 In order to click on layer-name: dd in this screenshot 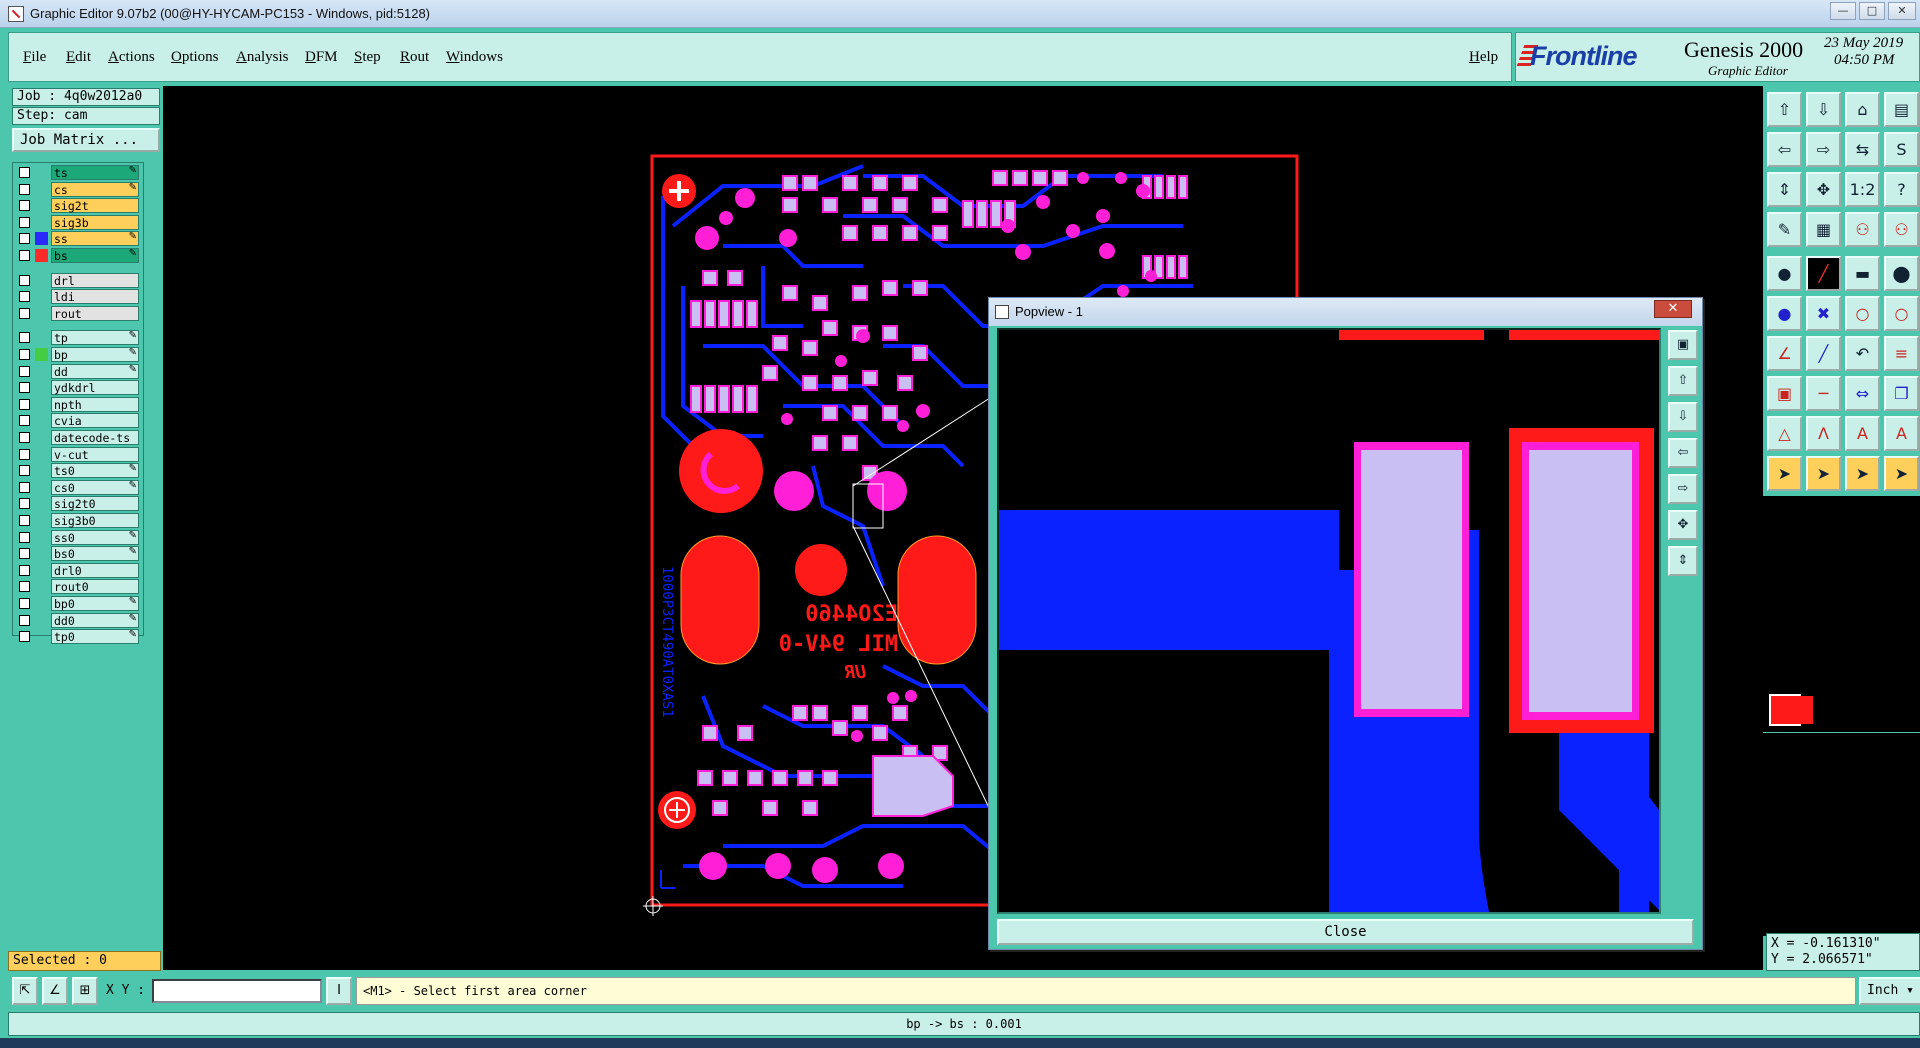, I will do `click(95, 371)`.